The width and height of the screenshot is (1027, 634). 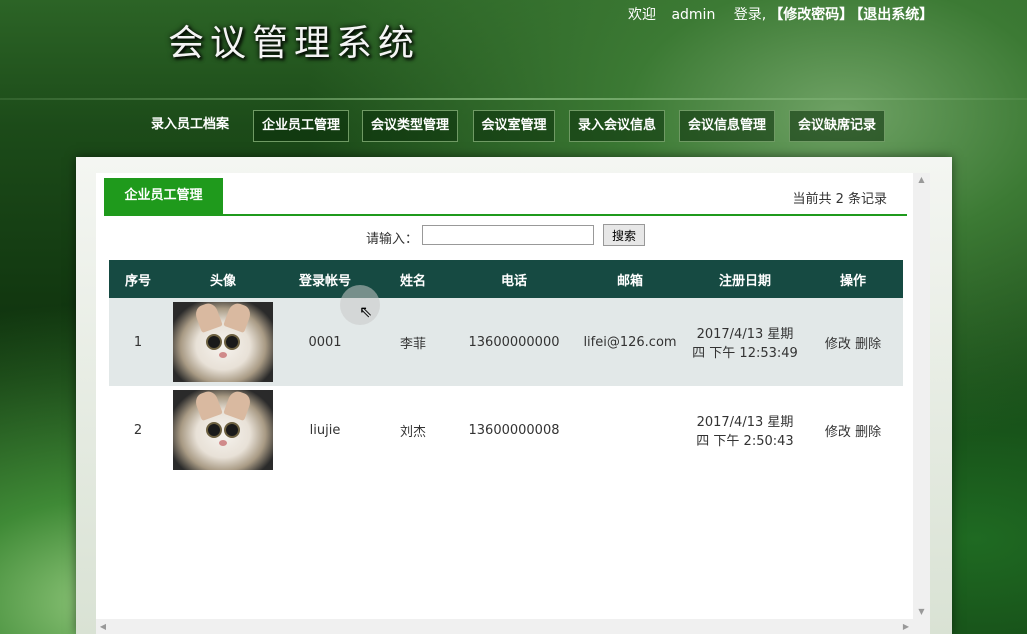 I want to click on row-index: 2, so click(x=138, y=430).